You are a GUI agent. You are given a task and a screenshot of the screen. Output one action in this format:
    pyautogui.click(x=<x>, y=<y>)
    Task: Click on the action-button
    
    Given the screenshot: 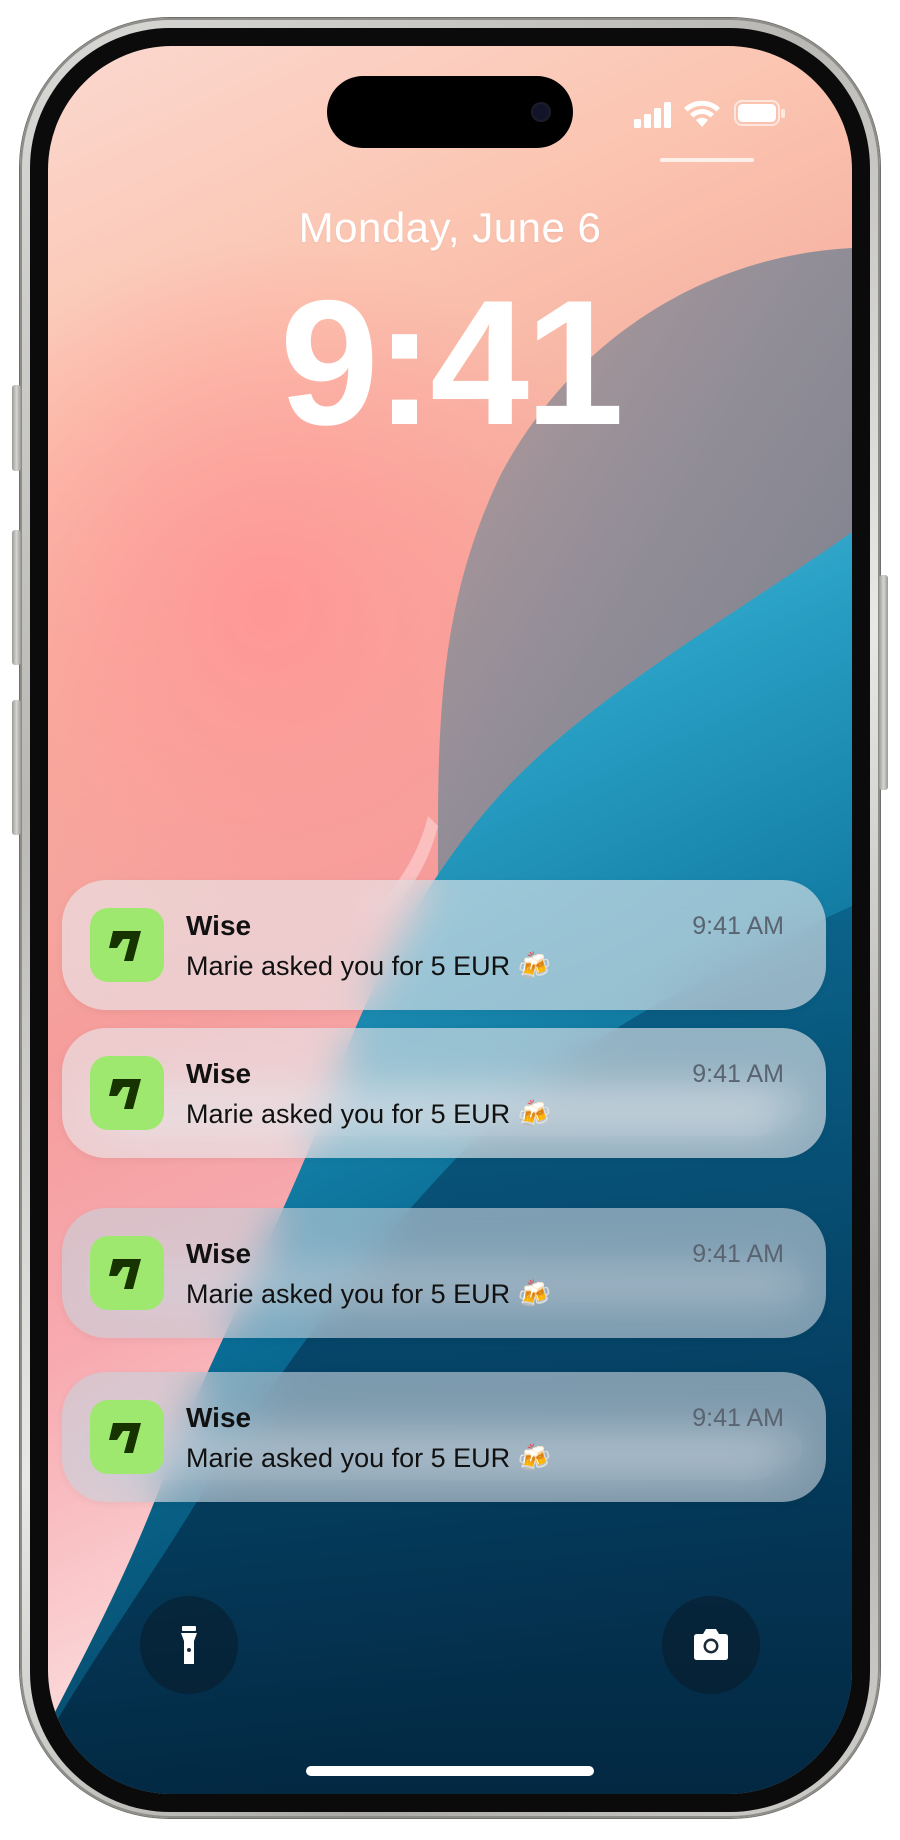 What is the action you would take?
    pyautogui.click(x=16, y=428)
    